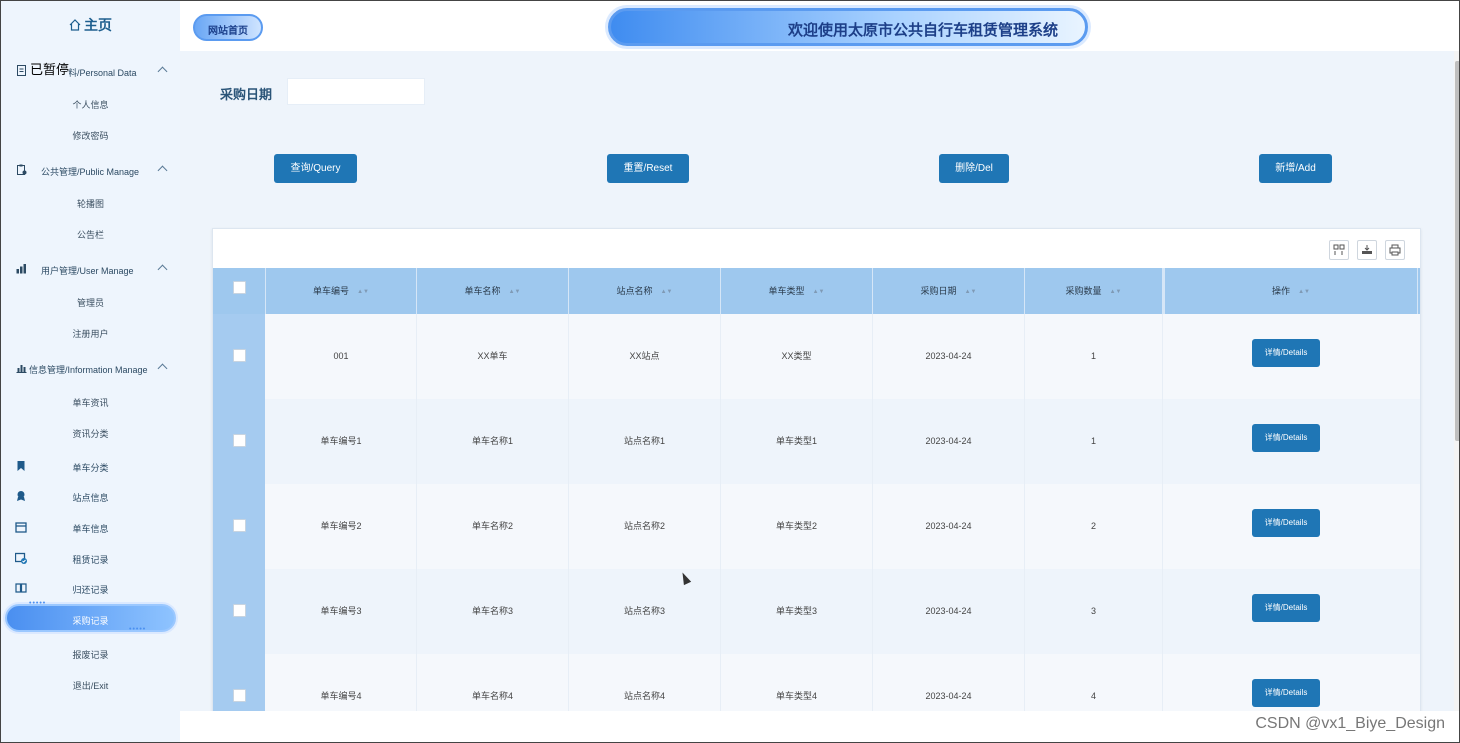  Describe the element at coordinates (645, 682) in the screenshot. I see `cell-station: 站点名称4` at that location.